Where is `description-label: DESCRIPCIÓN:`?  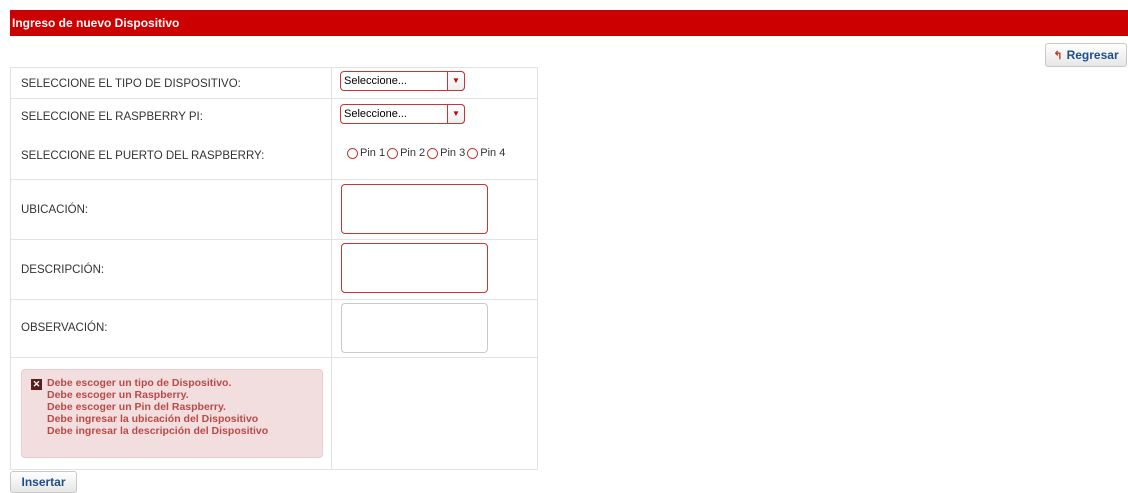
description-label: DESCRIPCIÓN: is located at coordinates (63, 270).